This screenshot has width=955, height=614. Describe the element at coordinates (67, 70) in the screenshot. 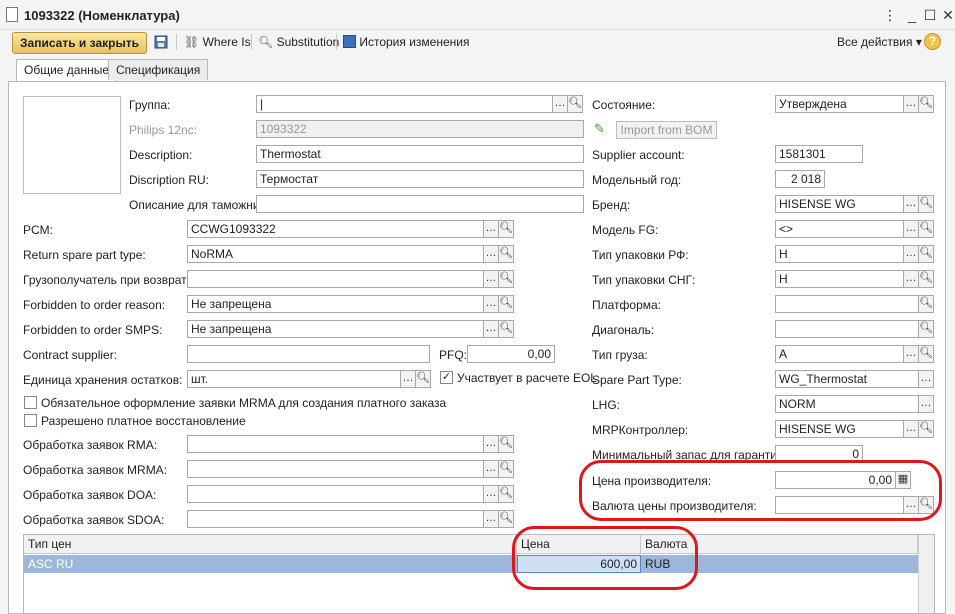

I see `tab-general: Общие данные` at that location.